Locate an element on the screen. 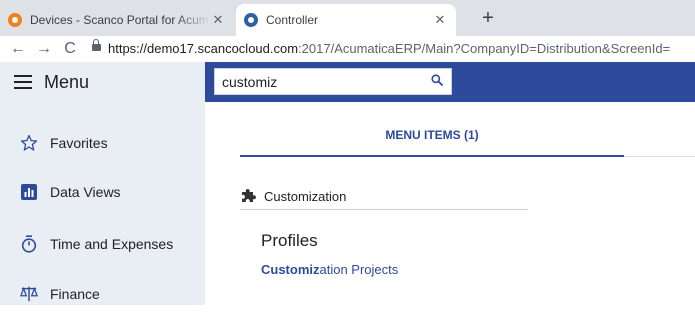 Image resolution: width=695 pixels, height=317 pixels. scales-icon is located at coordinates (29, 294).